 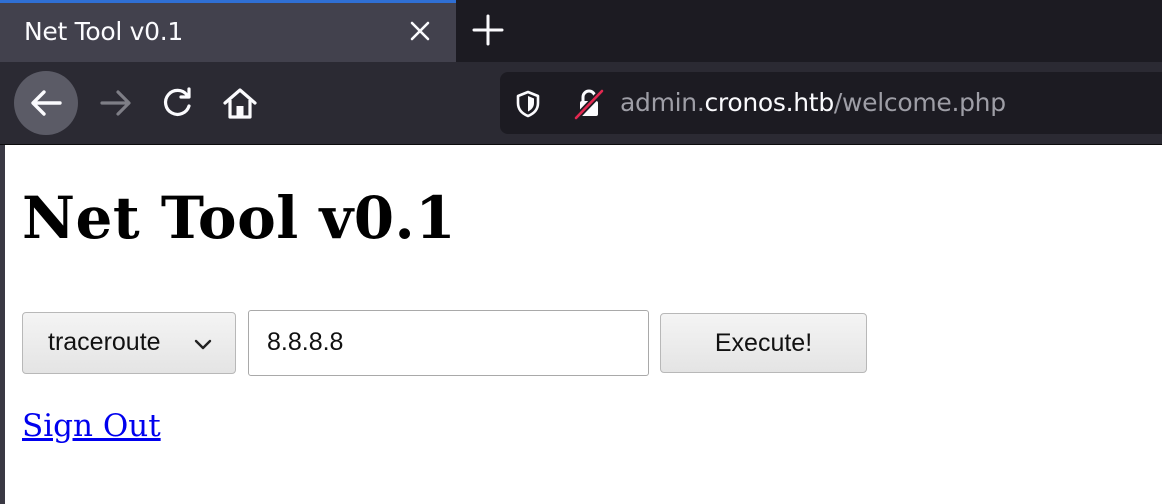 I want to click on reload-button, so click(x=177, y=103).